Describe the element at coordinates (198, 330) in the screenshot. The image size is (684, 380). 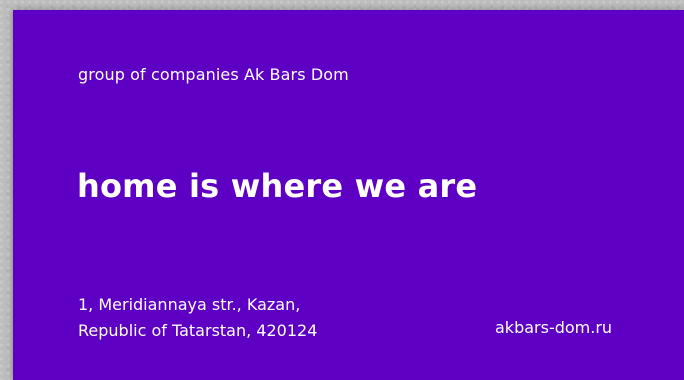
I see `address-line-2: Republic of Tatarstan, 420124` at that location.